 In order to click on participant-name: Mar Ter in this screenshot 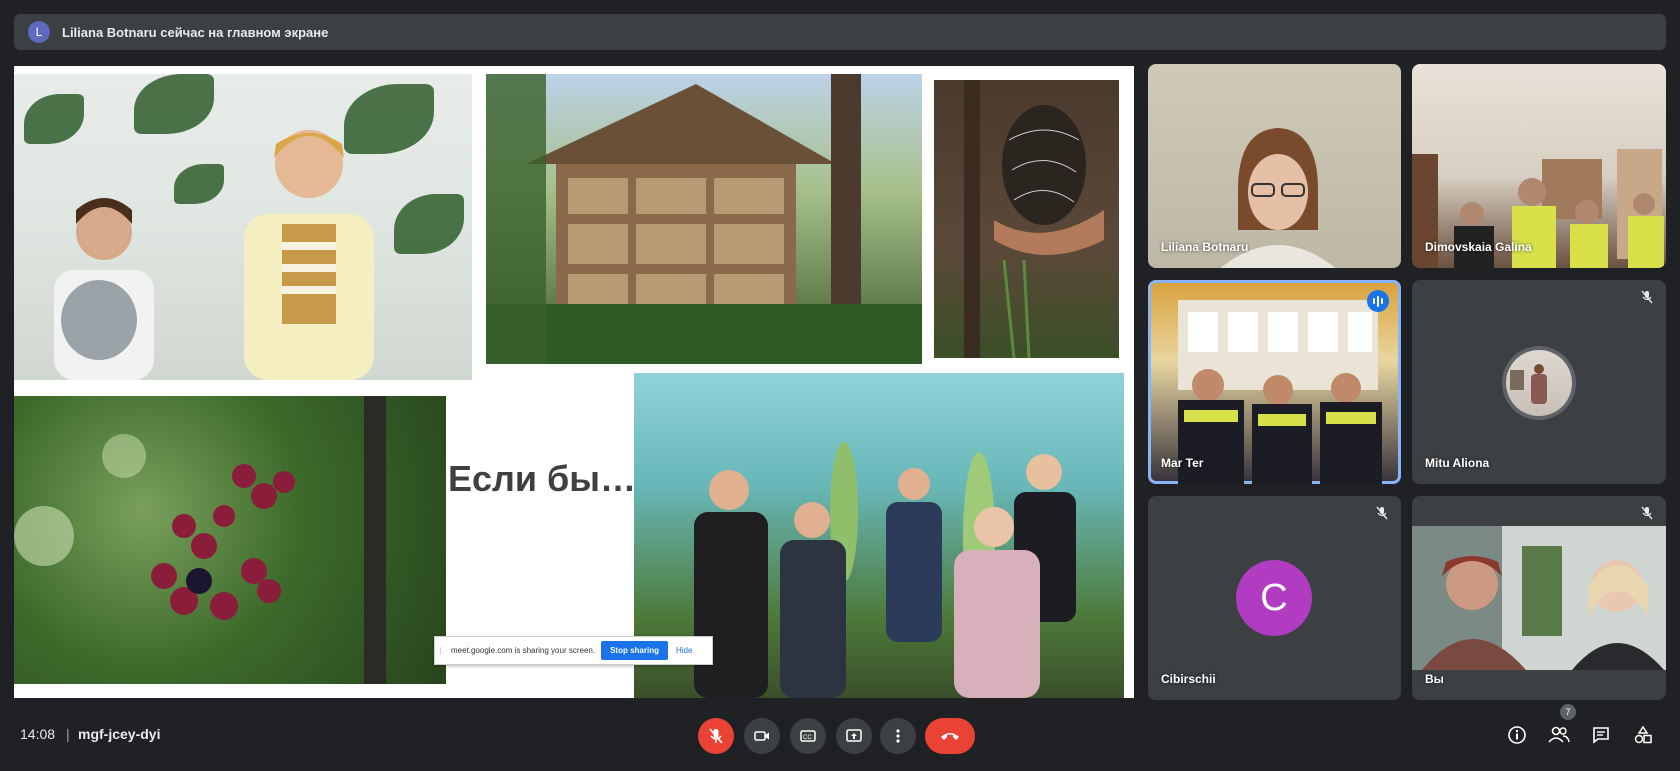, I will do `click(1182, 463)`.